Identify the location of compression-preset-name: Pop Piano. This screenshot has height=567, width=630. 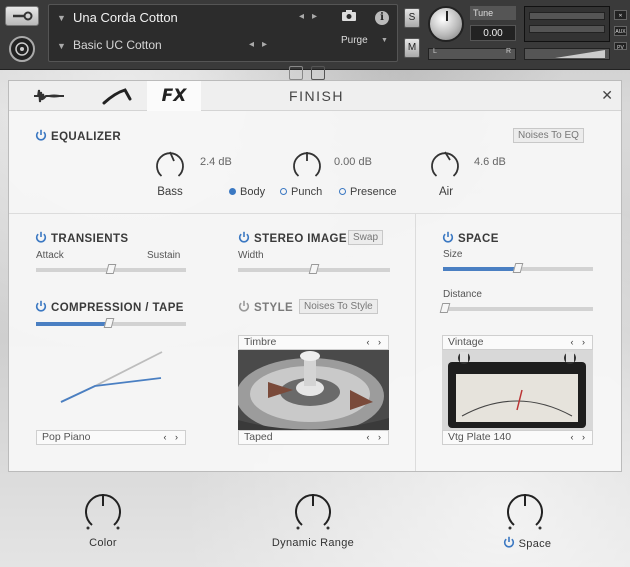
(66, 437).